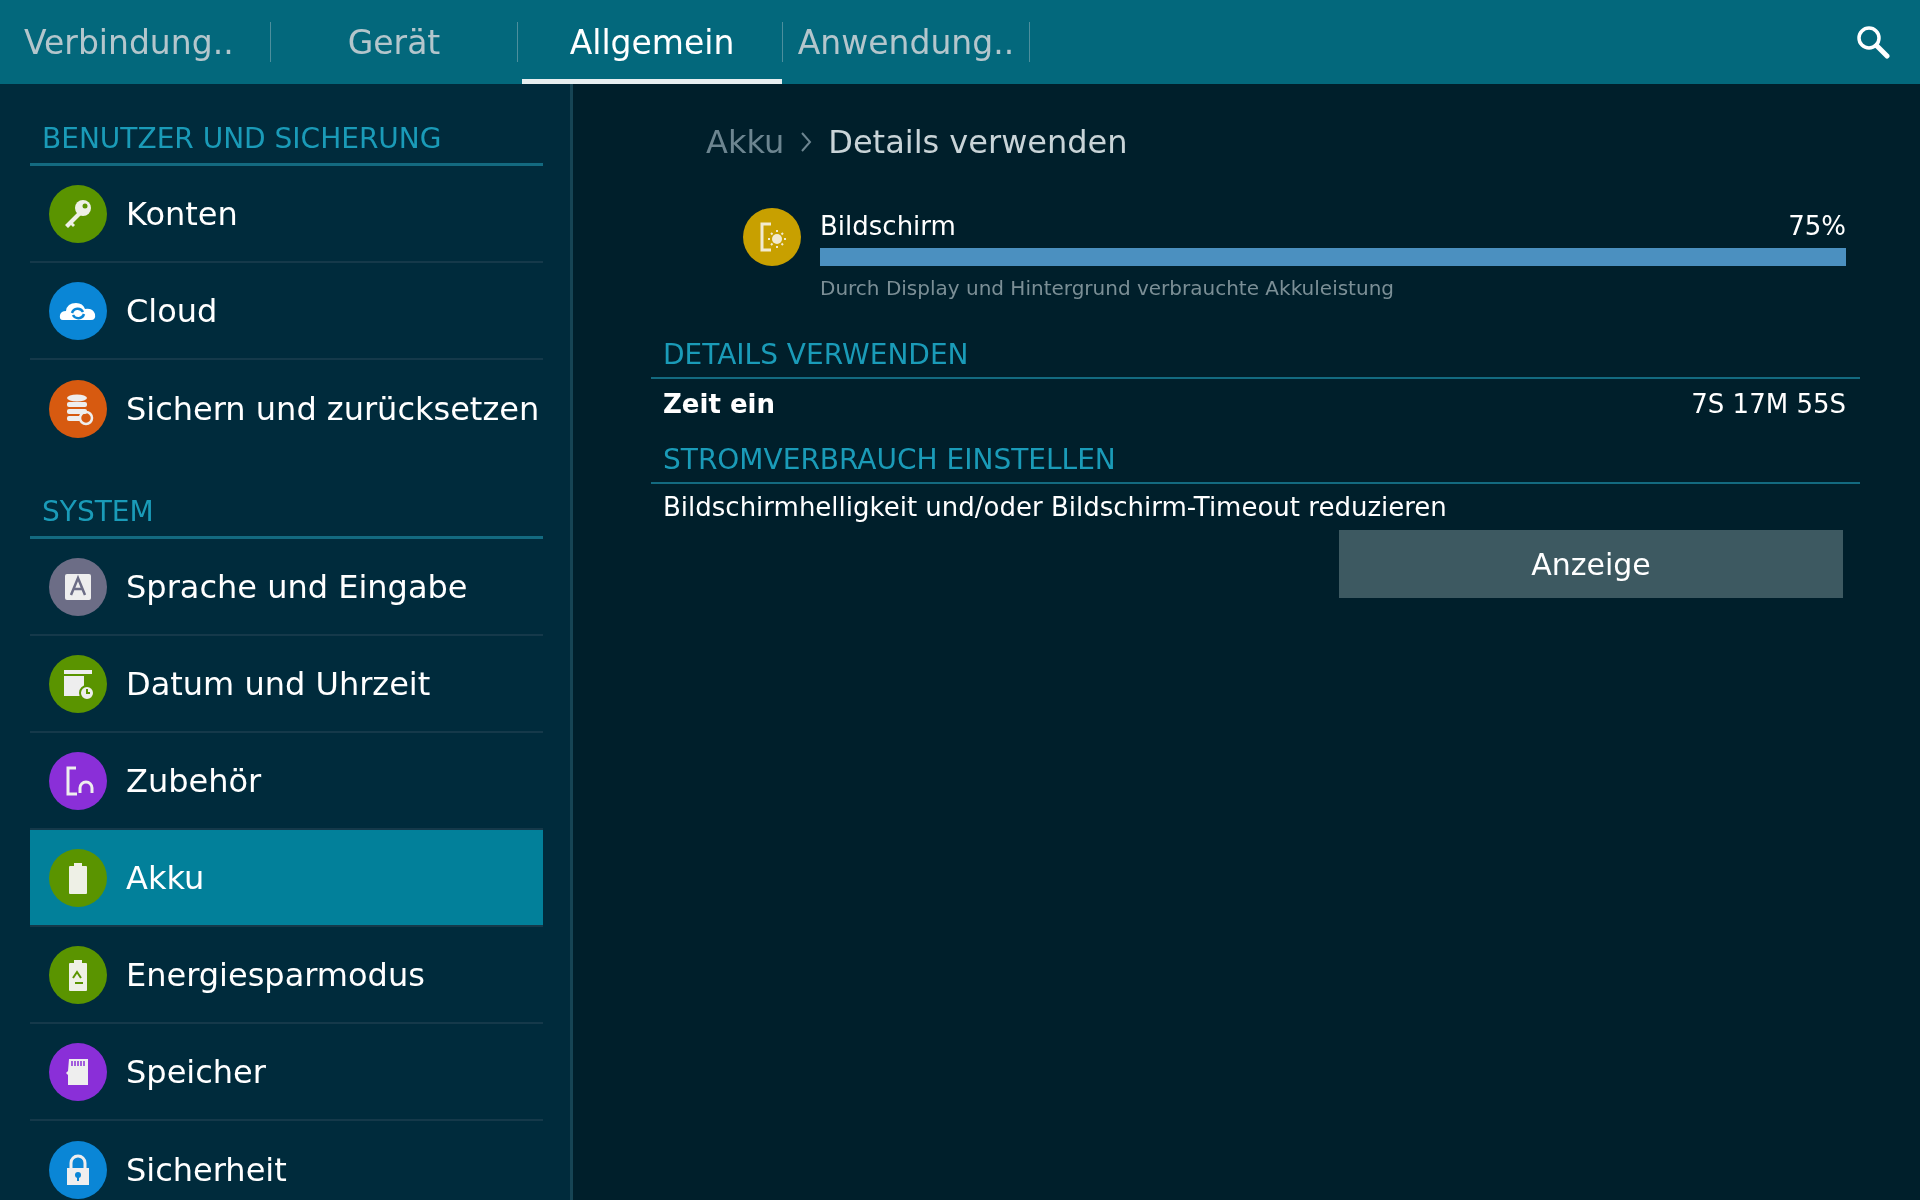 The width and height of the screenshot is (1920, 1200). What do you see at coordinates (286, 587) in the screenshot?
I see `sidebar-item: Sprache und Eingabe` at bounding box center [286, 587].